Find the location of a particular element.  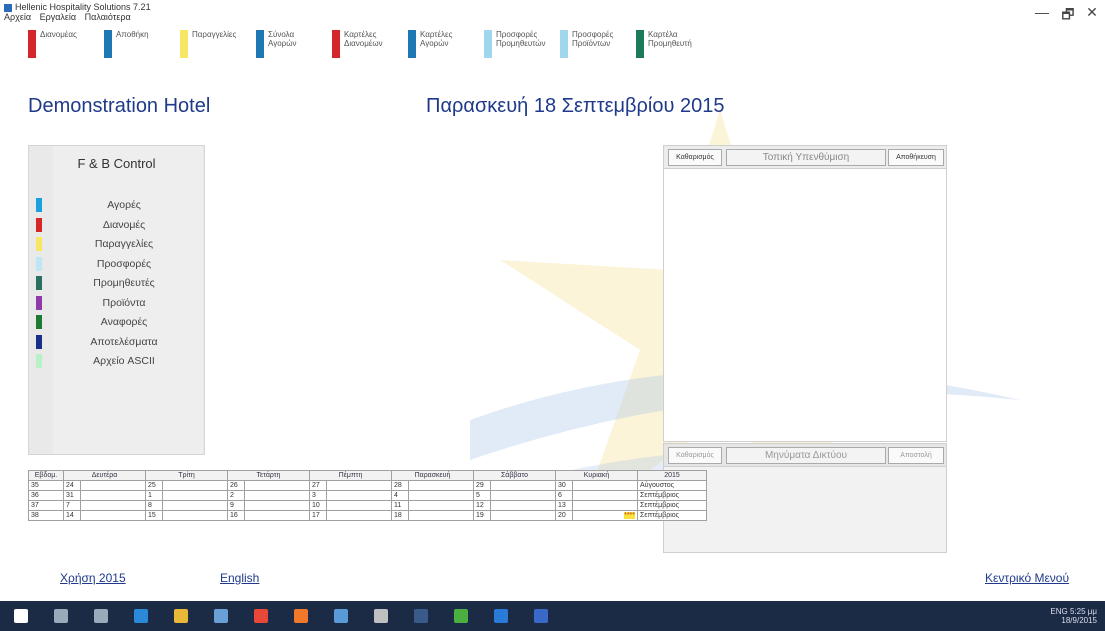

app2-icon is located at coordinates (501, 616).